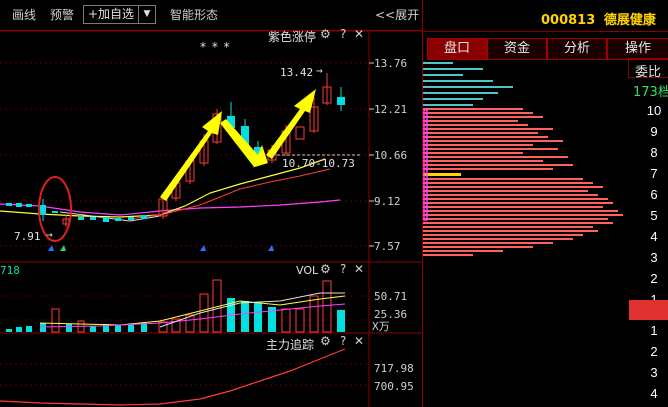  I want to click on range-price-label: 10.70-10.73, so click(318, 163).